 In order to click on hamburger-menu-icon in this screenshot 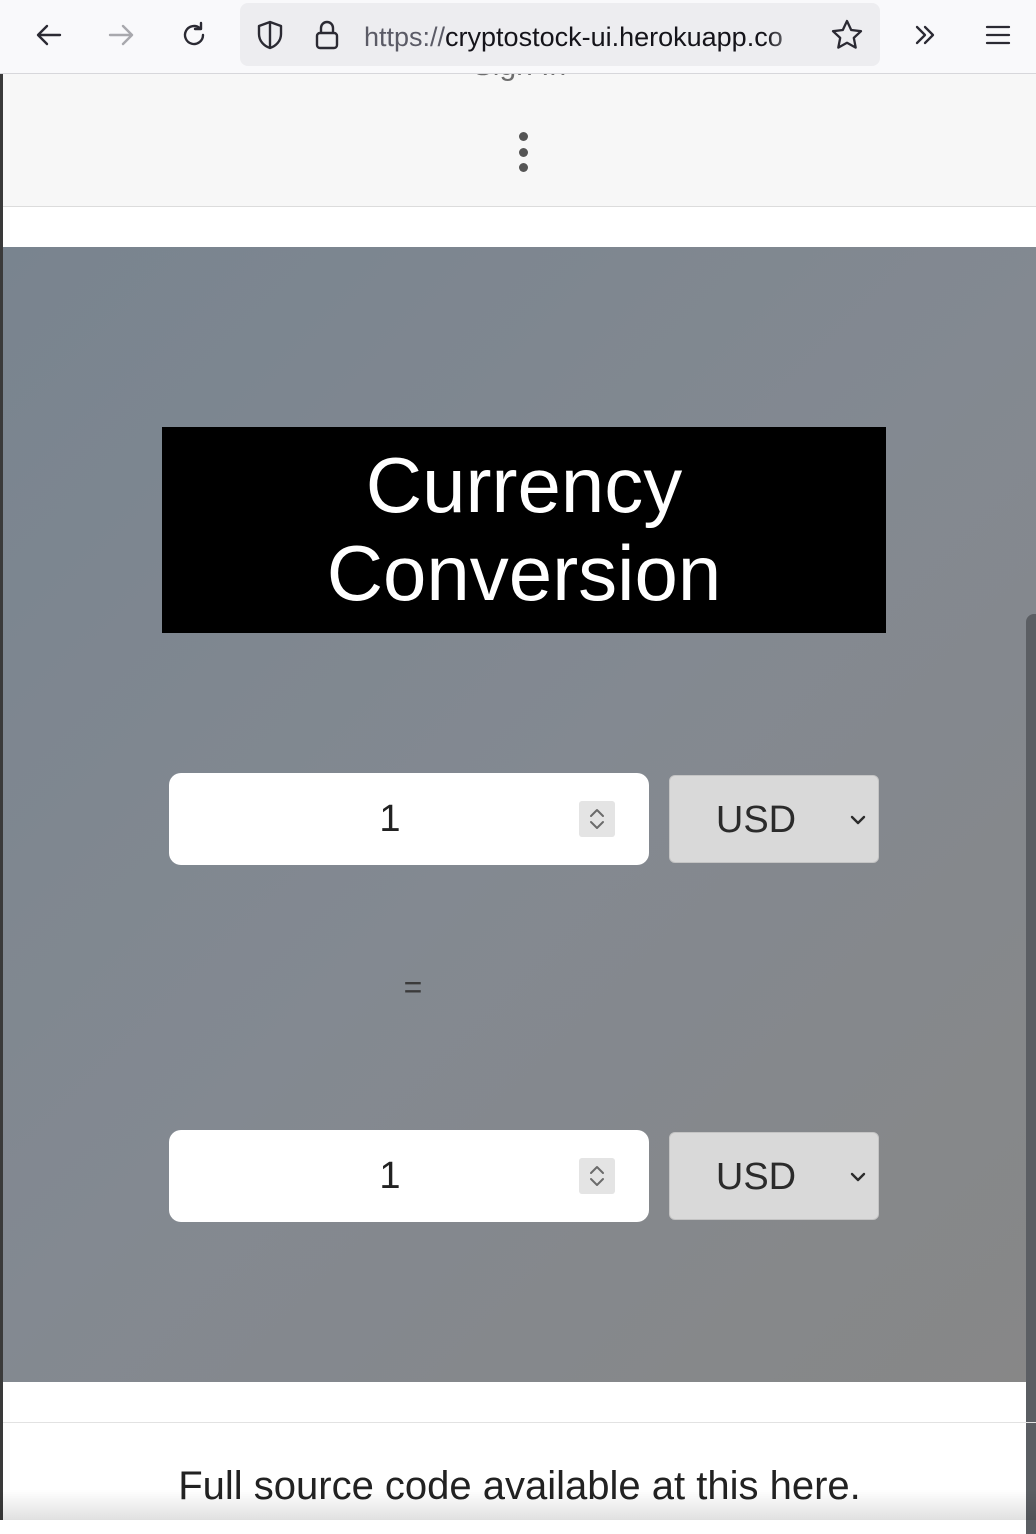, I will do `click(998, 35)`.